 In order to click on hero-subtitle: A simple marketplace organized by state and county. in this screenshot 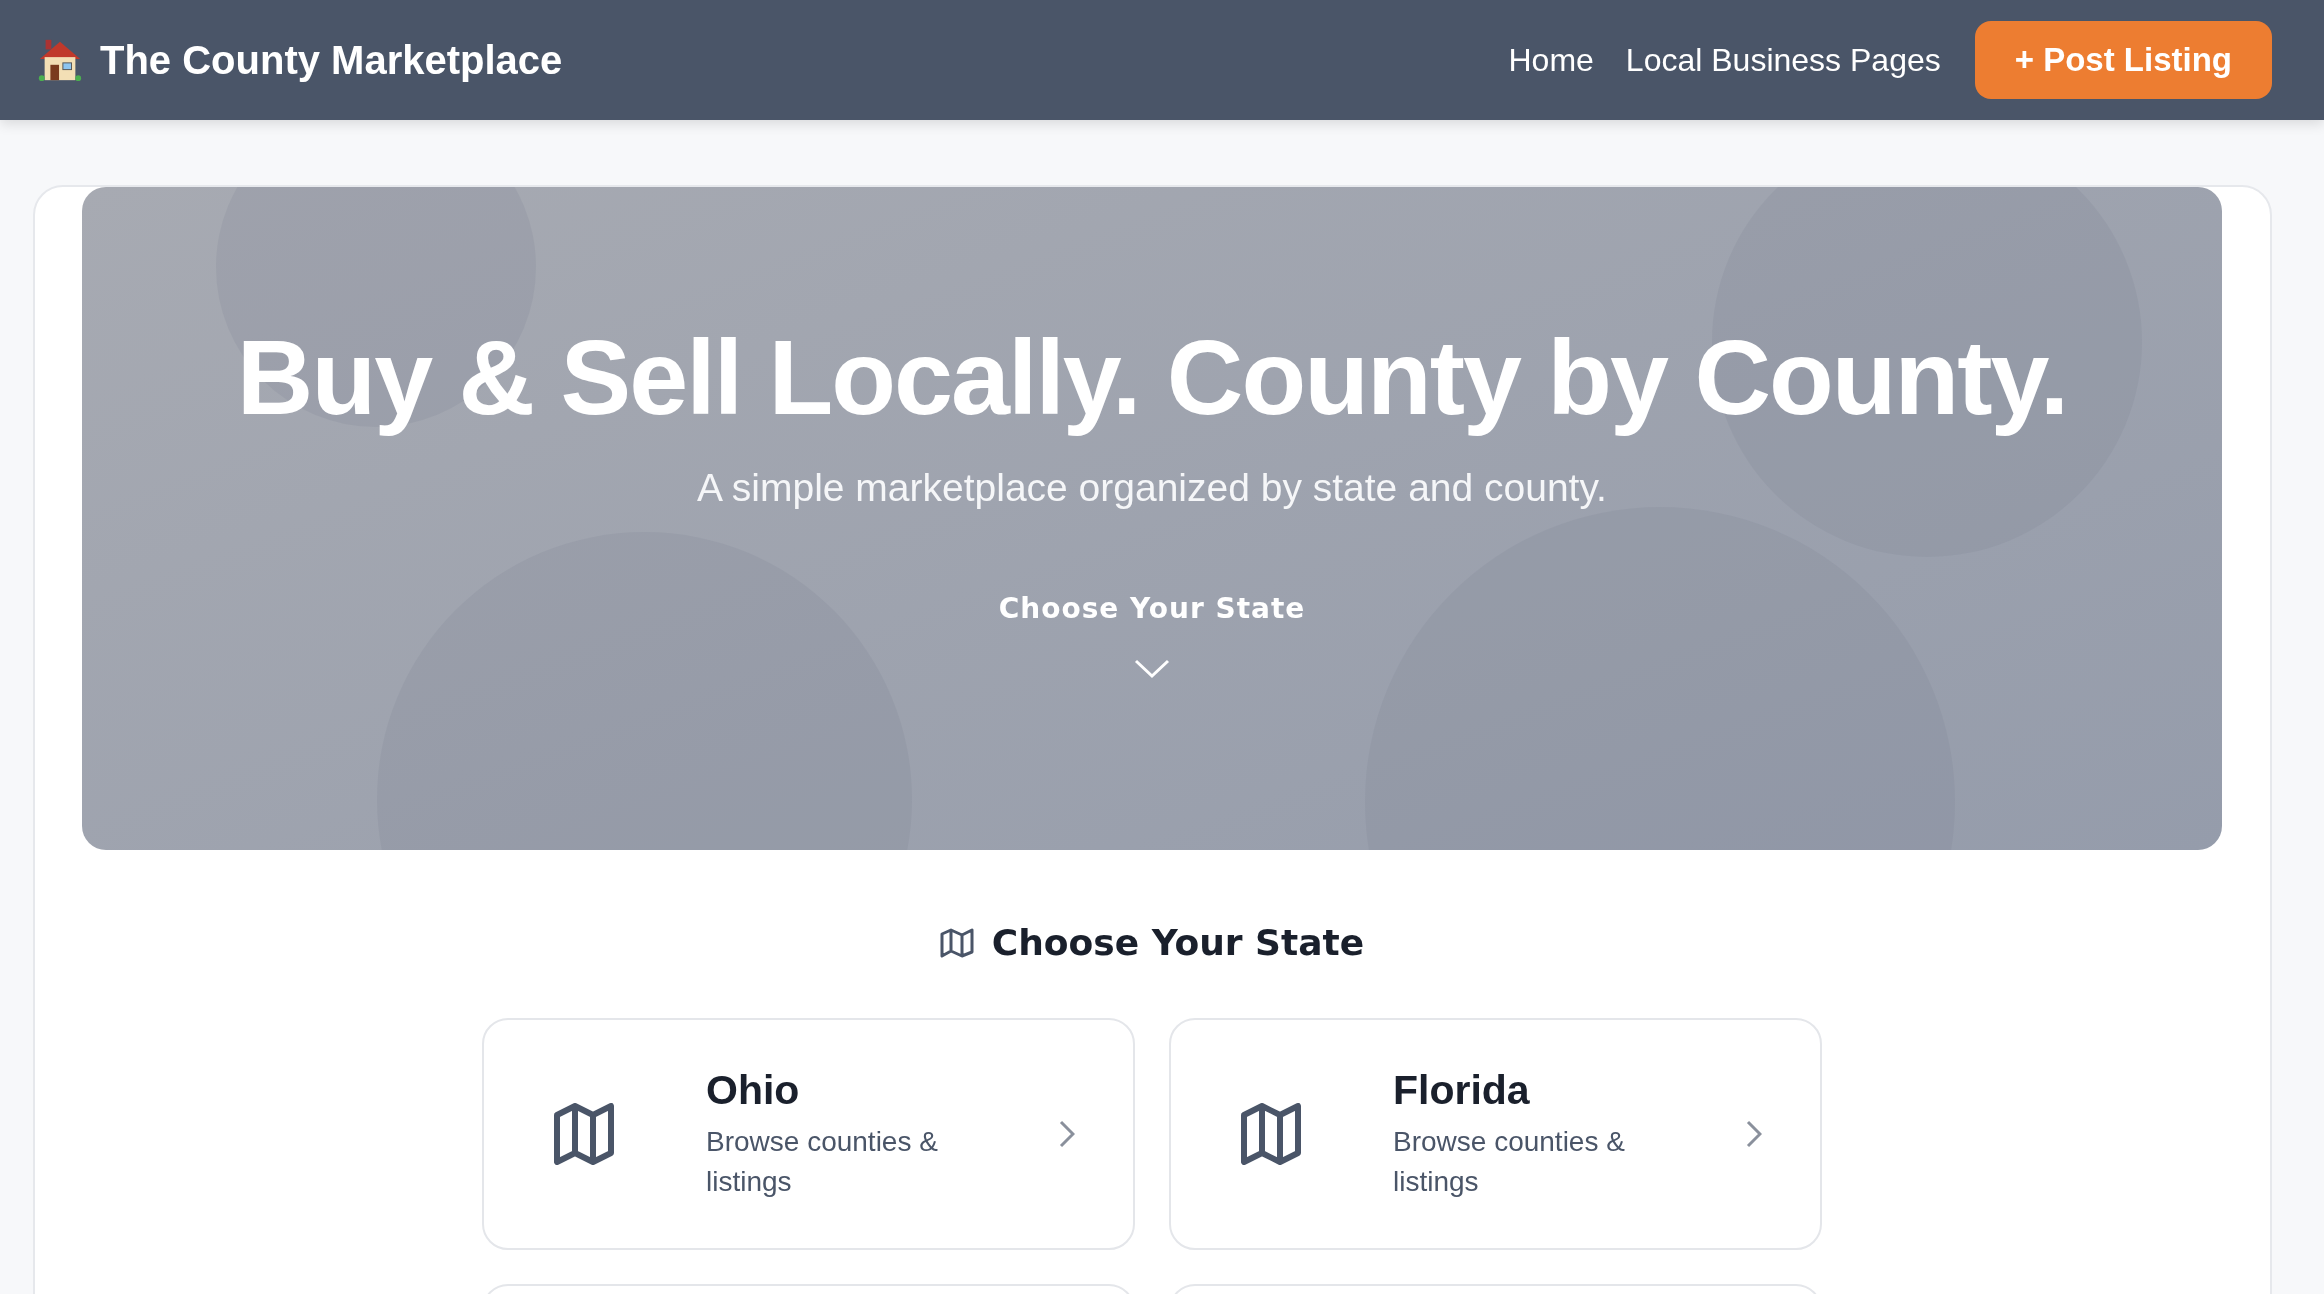, I will do `click(1152, 488)`.